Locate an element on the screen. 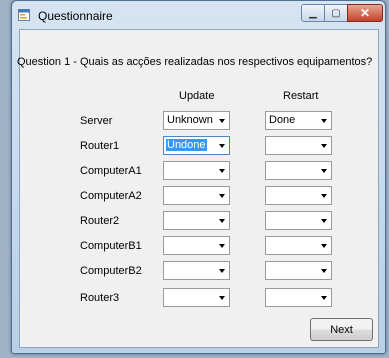 Image resolution: width=389 pixels, height=358 pixels. row-label-computera2: ComputerA2 is located at coordinates (111, 196).